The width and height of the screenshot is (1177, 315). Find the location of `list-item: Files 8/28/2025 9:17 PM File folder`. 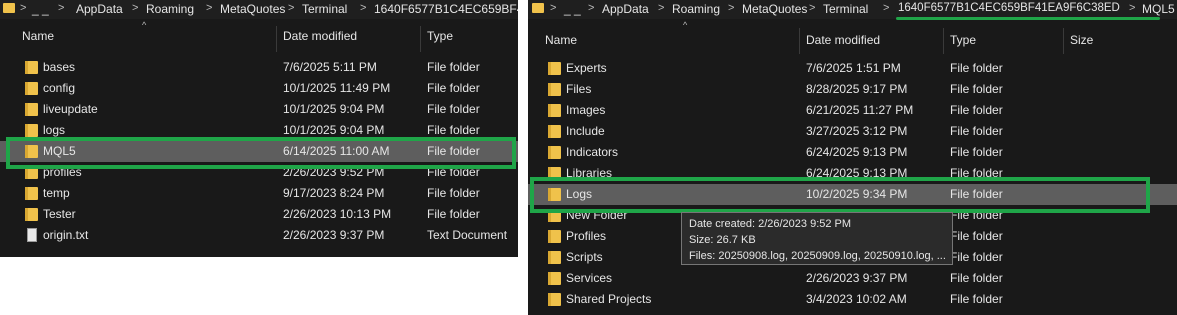

list-item: Files 8/28/2025 9:17 PM File folder is located at coordinates (852, 89).